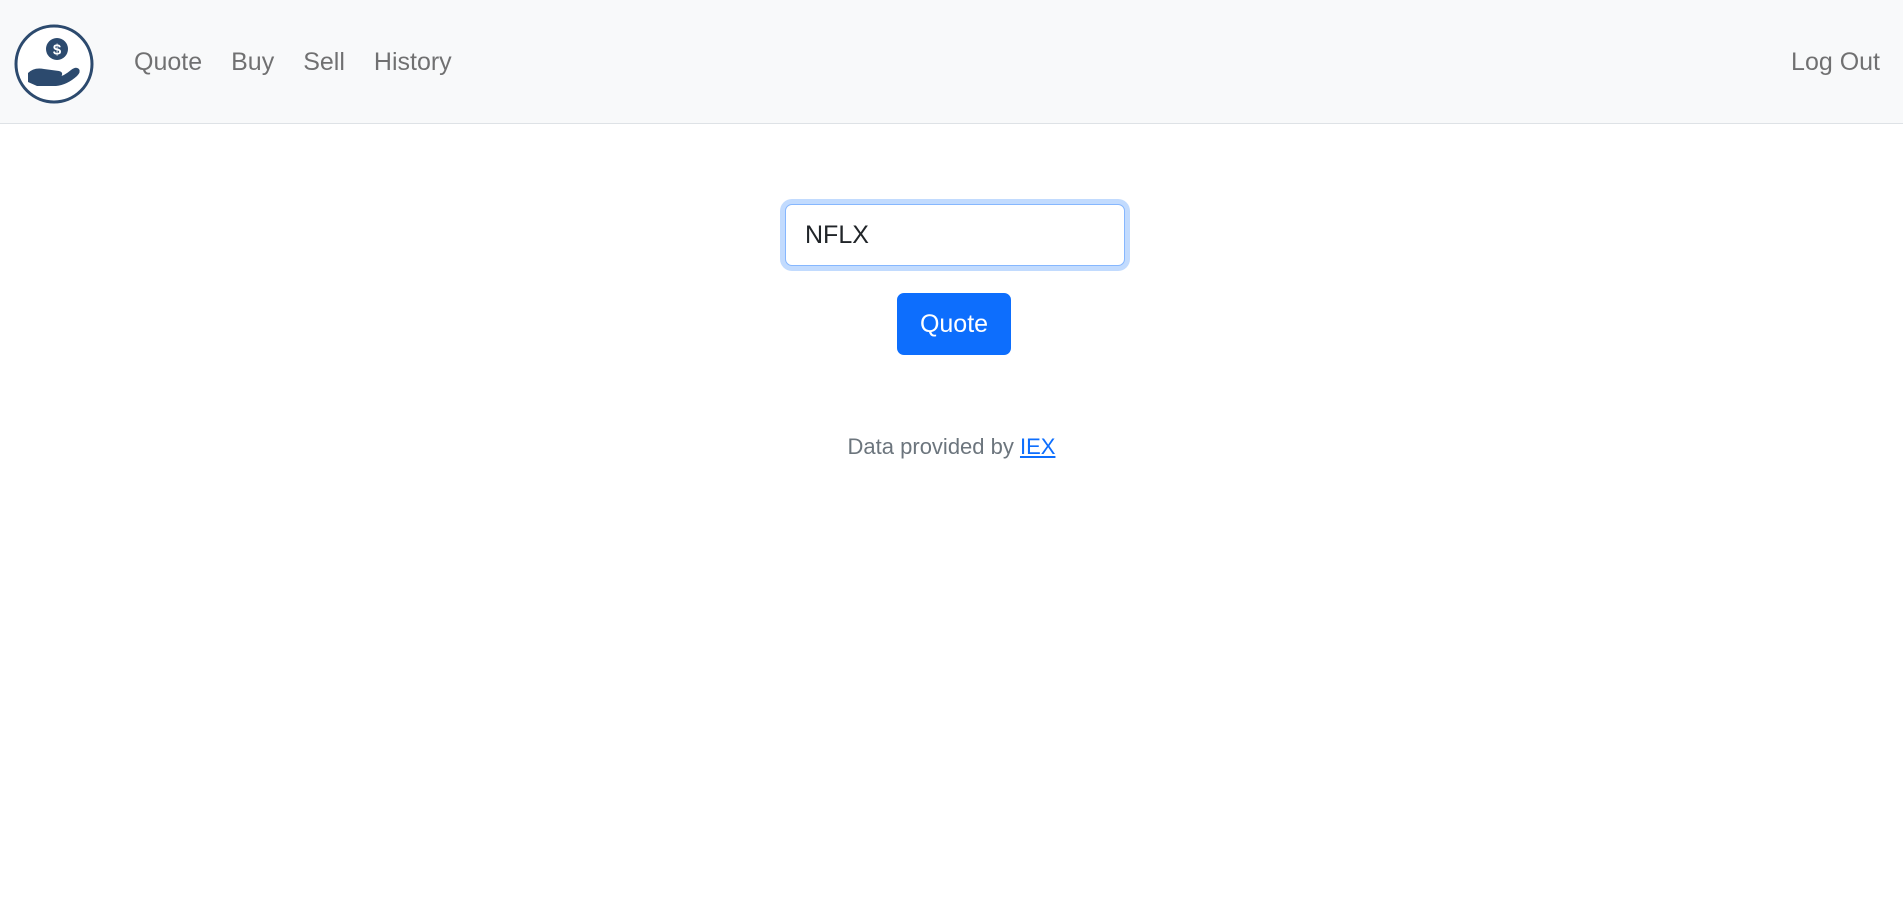 Image resolution: width=1903 pixels, height=900 pixels. I want to click on footer-attribution: Data provided by IEX, so click(951, 447).